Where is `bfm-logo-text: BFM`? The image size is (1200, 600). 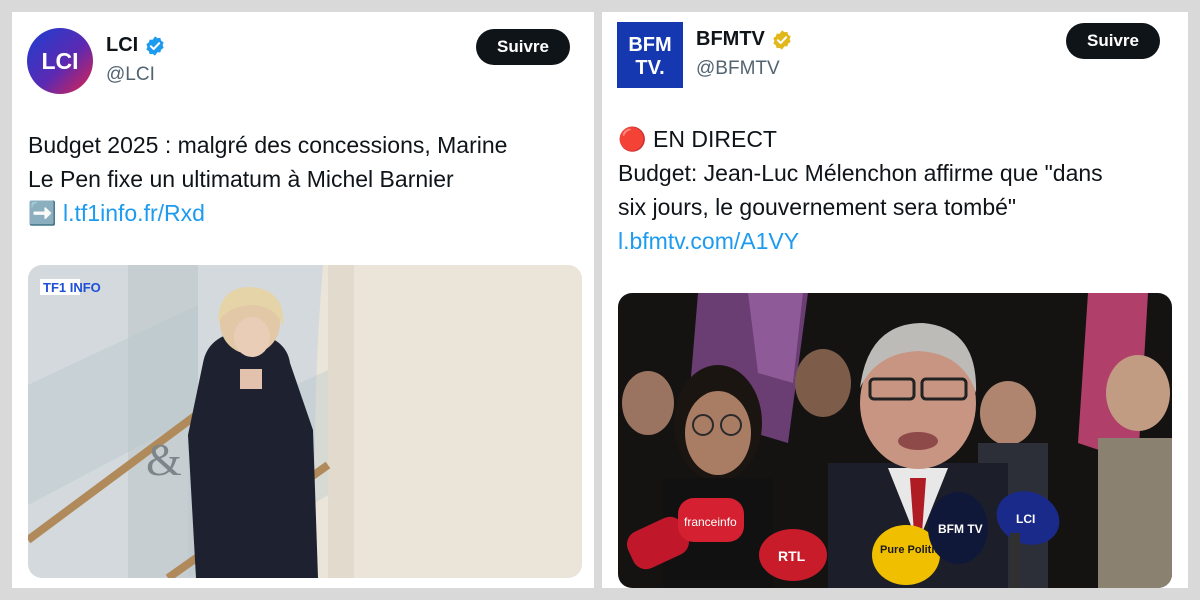 bfm-logo-text: BFM is located at coordinates (649, 45).